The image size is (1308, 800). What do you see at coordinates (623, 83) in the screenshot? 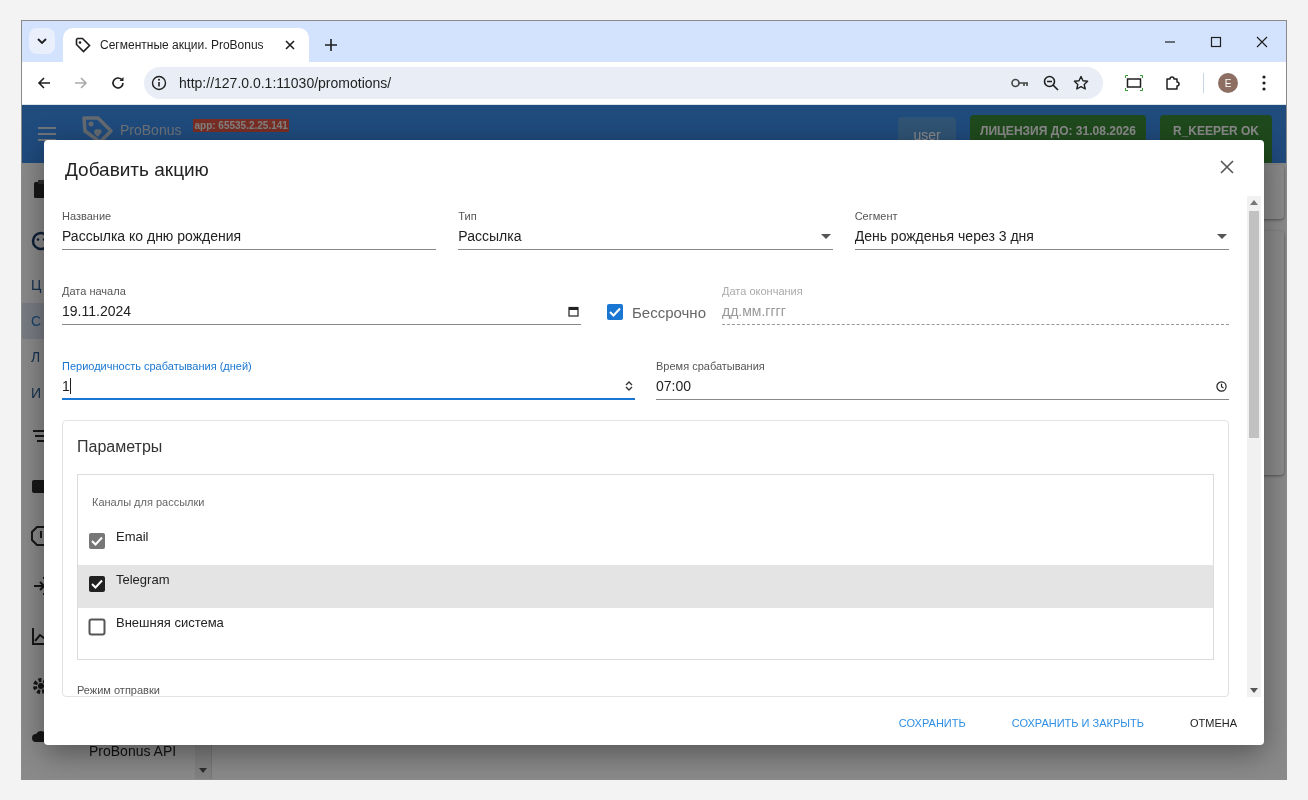
I see `address-bar: http://127.0.0.1:11030/promotions/` at bounding box center [623, 83].